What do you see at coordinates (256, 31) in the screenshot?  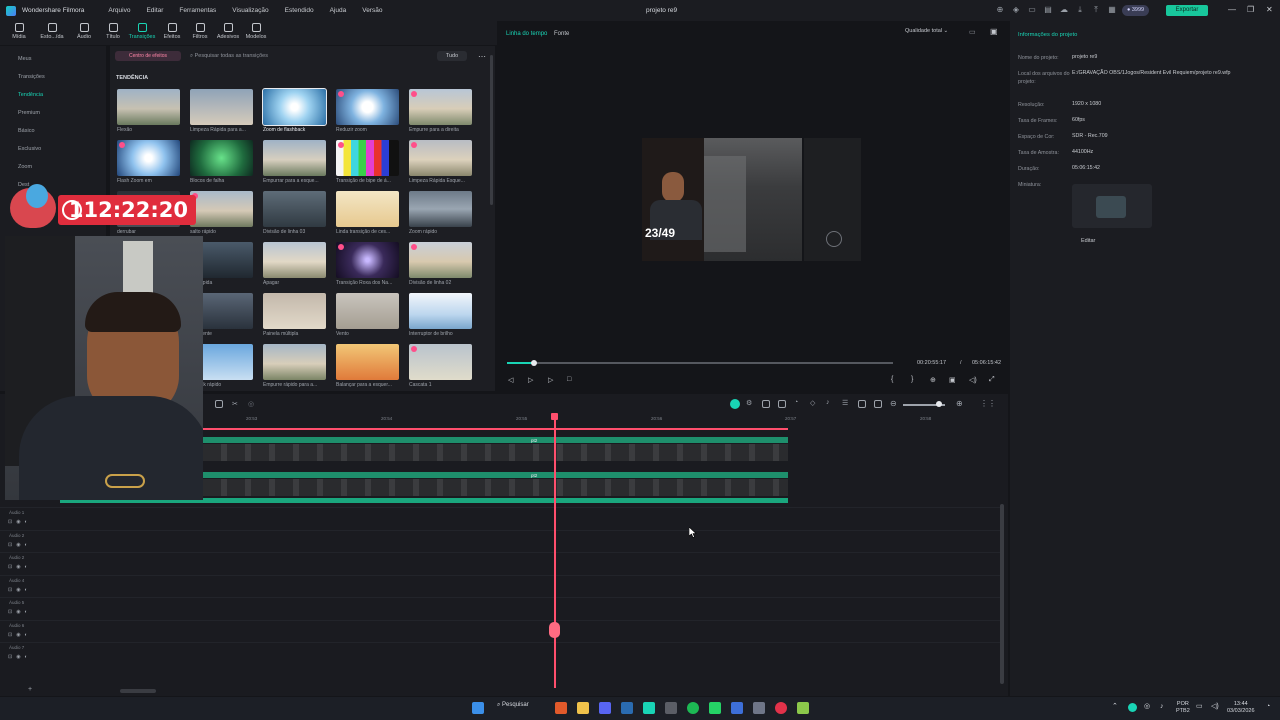 I see `tool-templates: Modelos` at bounding box center [256, 31].